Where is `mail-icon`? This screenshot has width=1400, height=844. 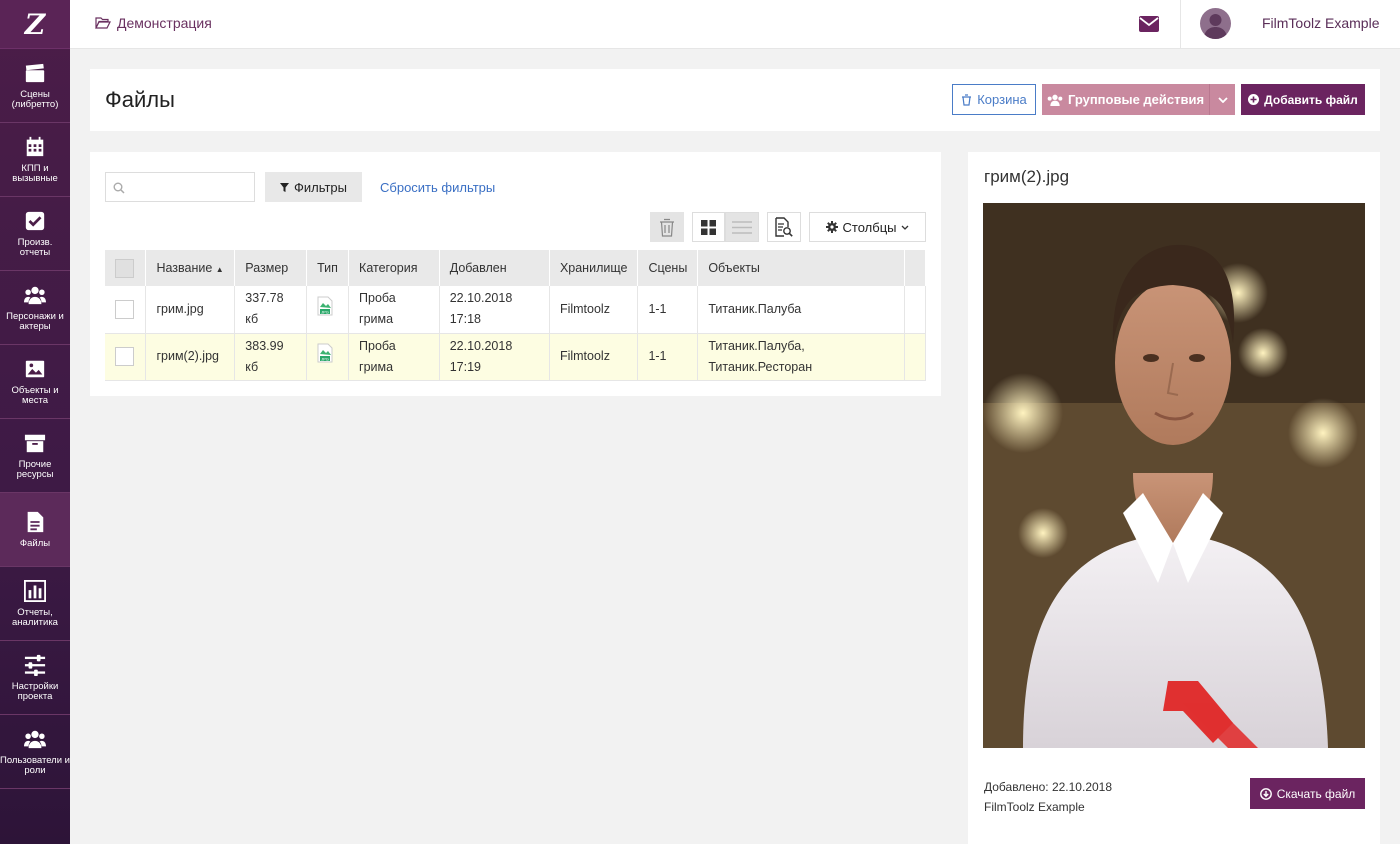 mail-icon is located at coordinates (1149, 25).